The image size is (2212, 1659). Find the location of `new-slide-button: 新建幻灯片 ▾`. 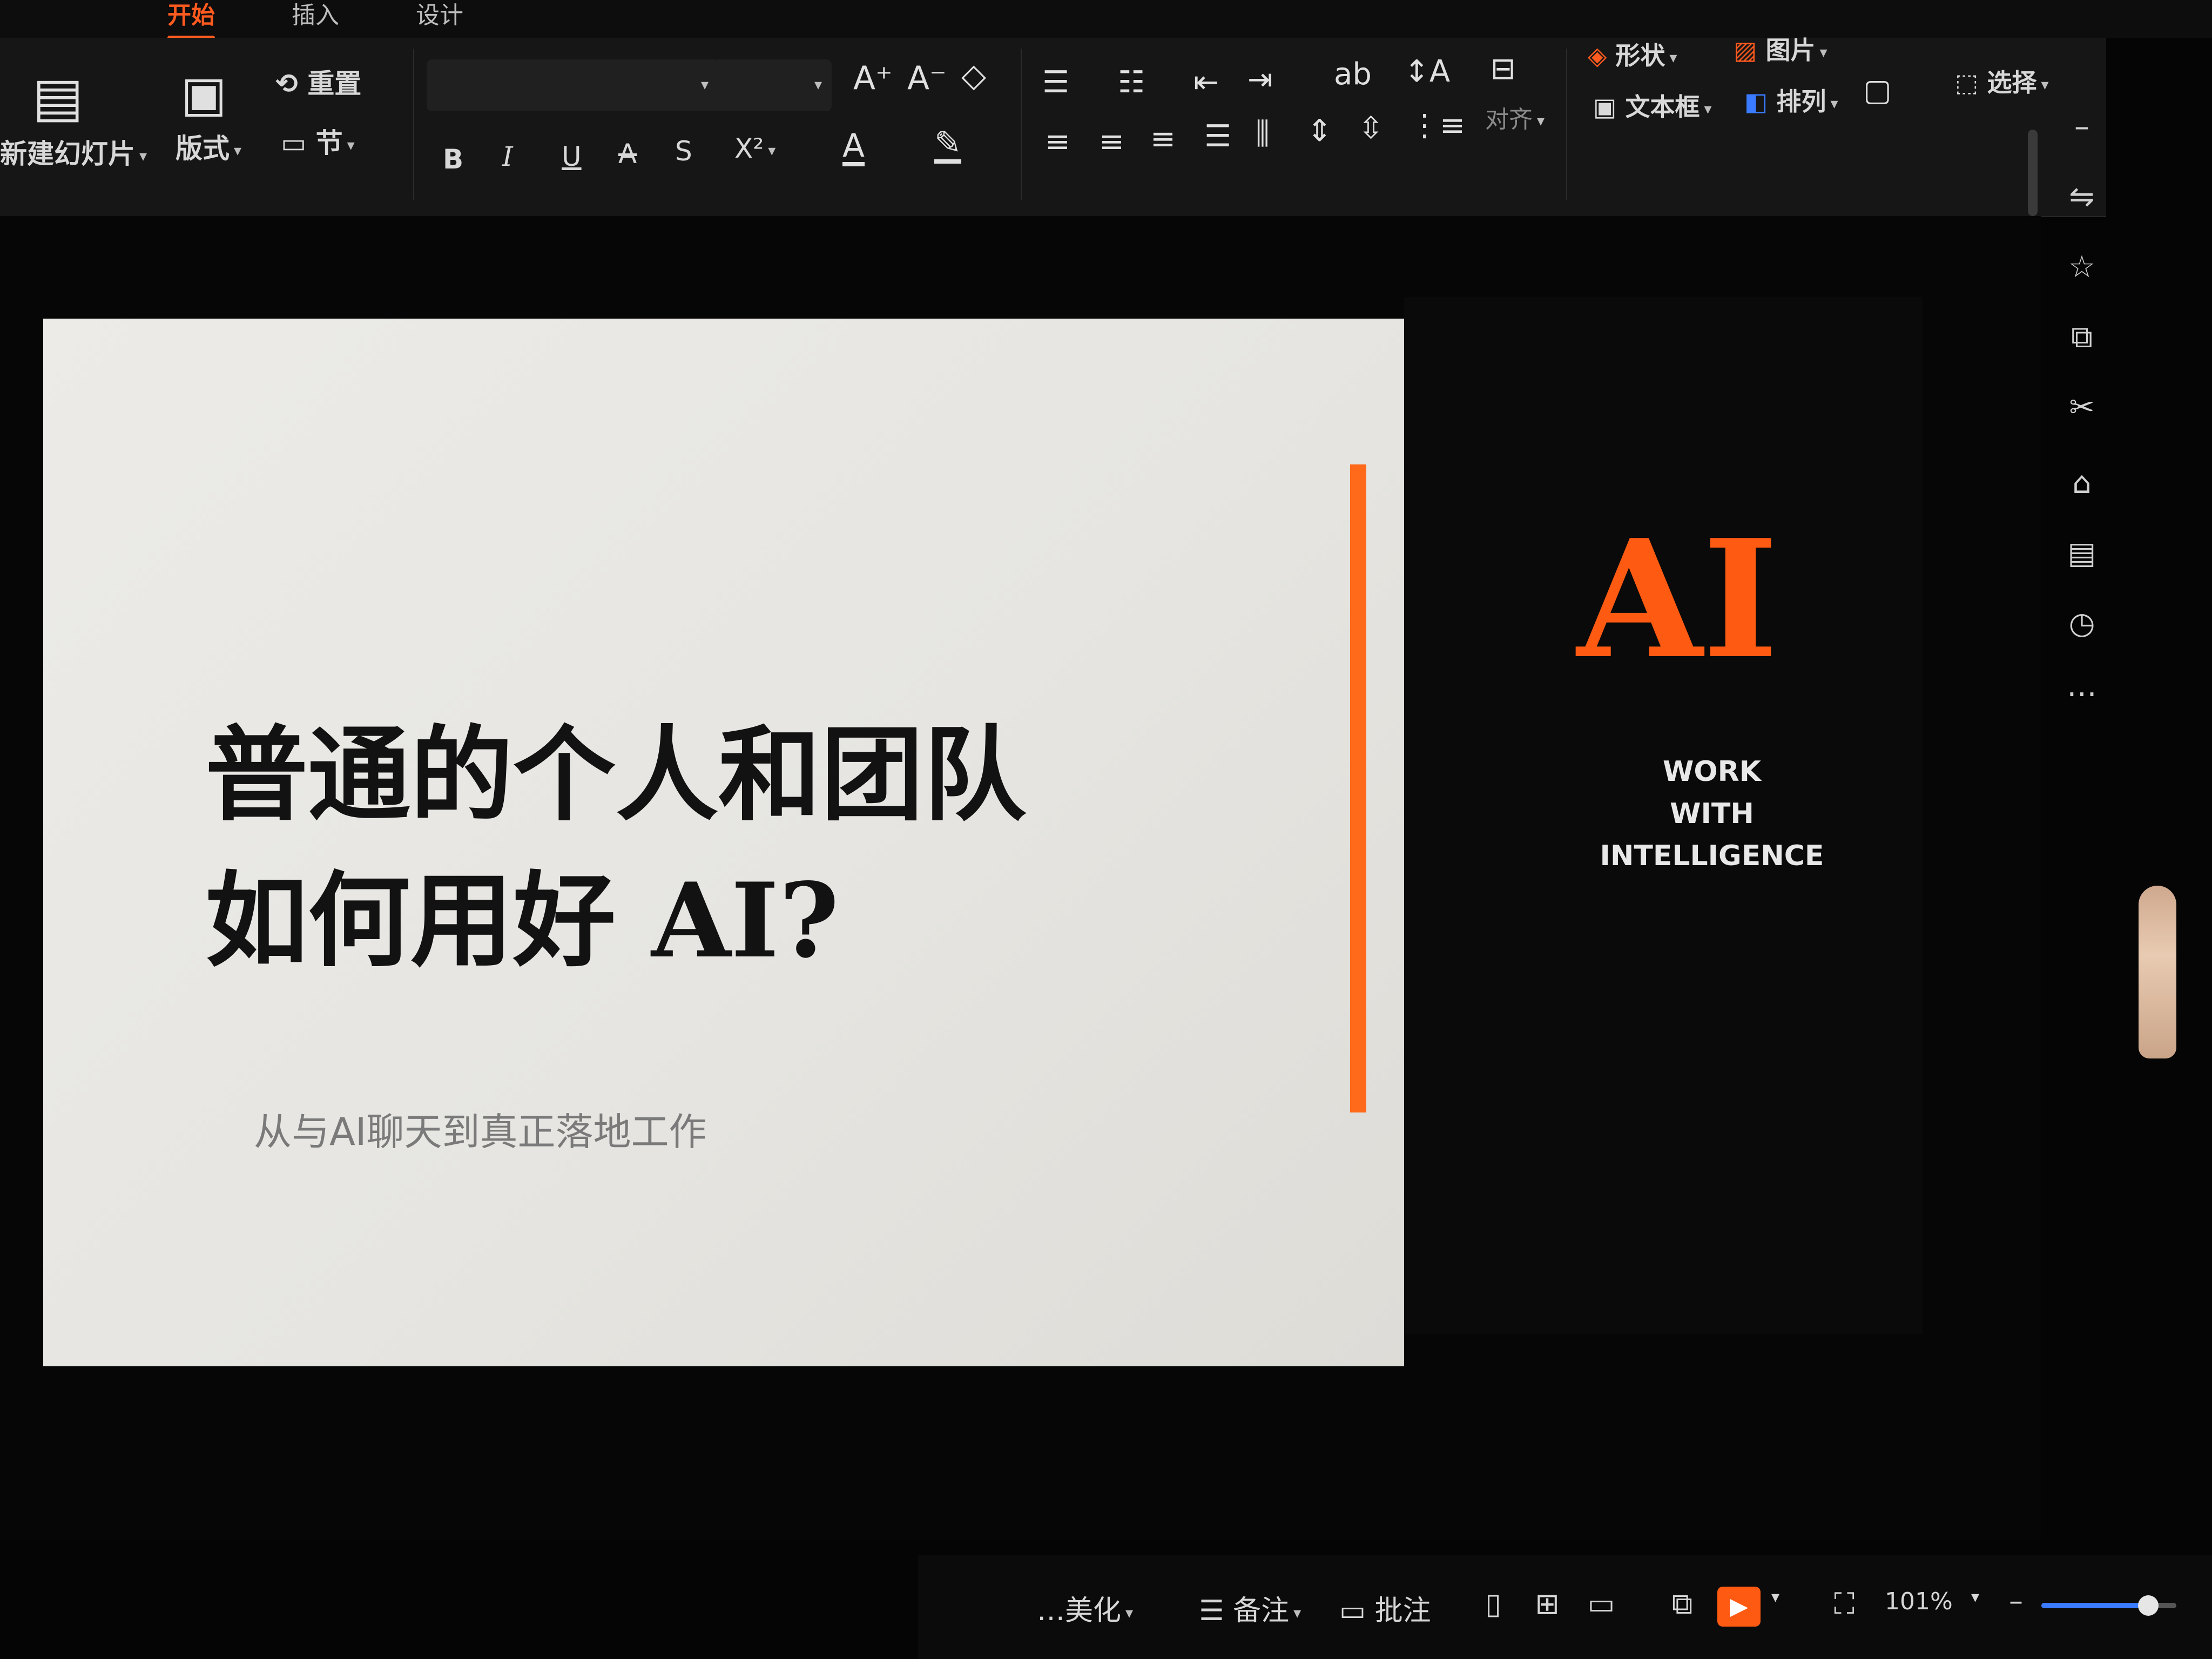

new-slide-button: 新建幻灯片 ▾ is located at coordinates (73, 153).